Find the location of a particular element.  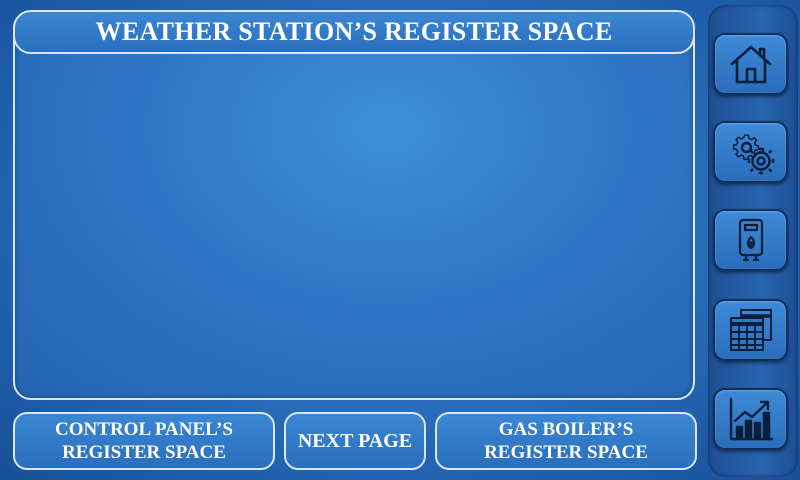

home-button is located at coordinates (750, 64).